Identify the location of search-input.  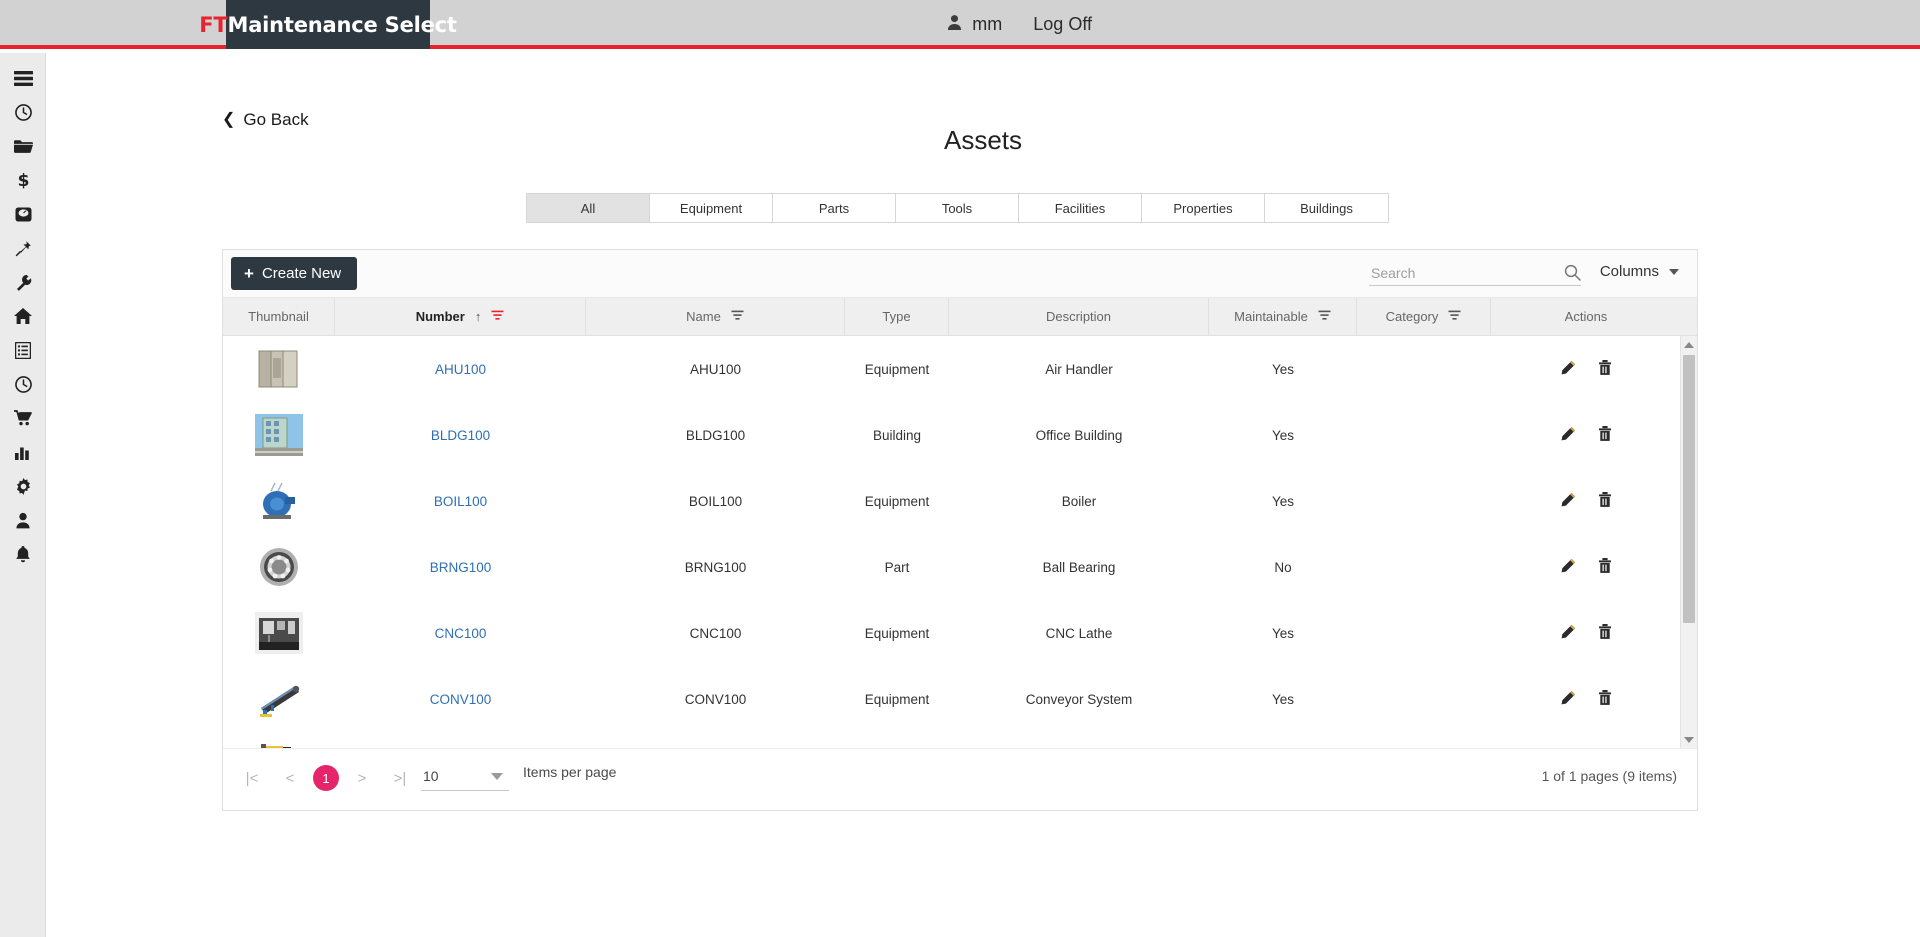
(1461, 272).